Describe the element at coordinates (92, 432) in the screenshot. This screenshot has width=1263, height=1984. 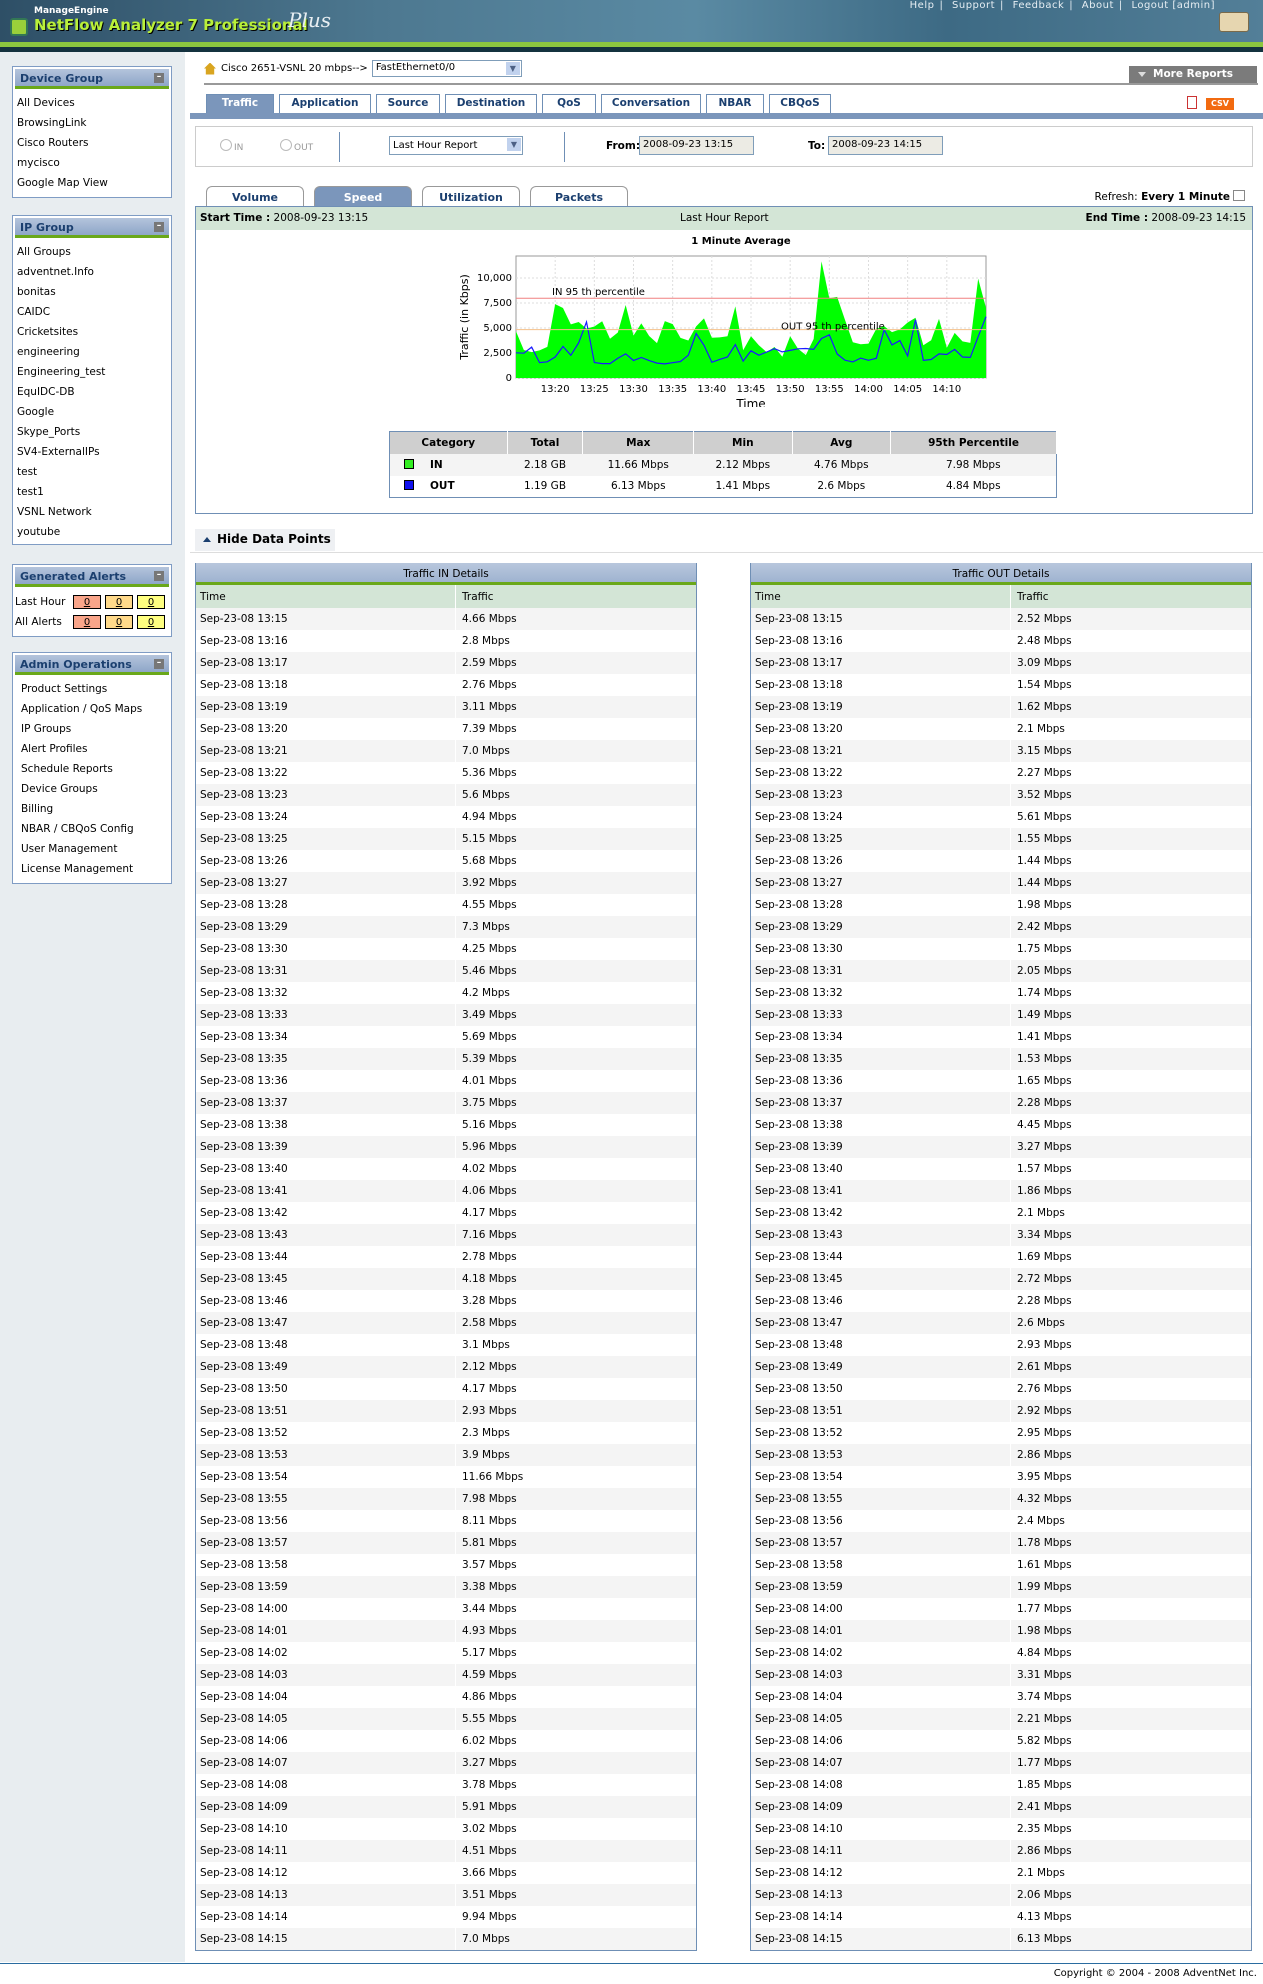
I see `sidebar-item-ip-group: Skype_Ports` at that location.